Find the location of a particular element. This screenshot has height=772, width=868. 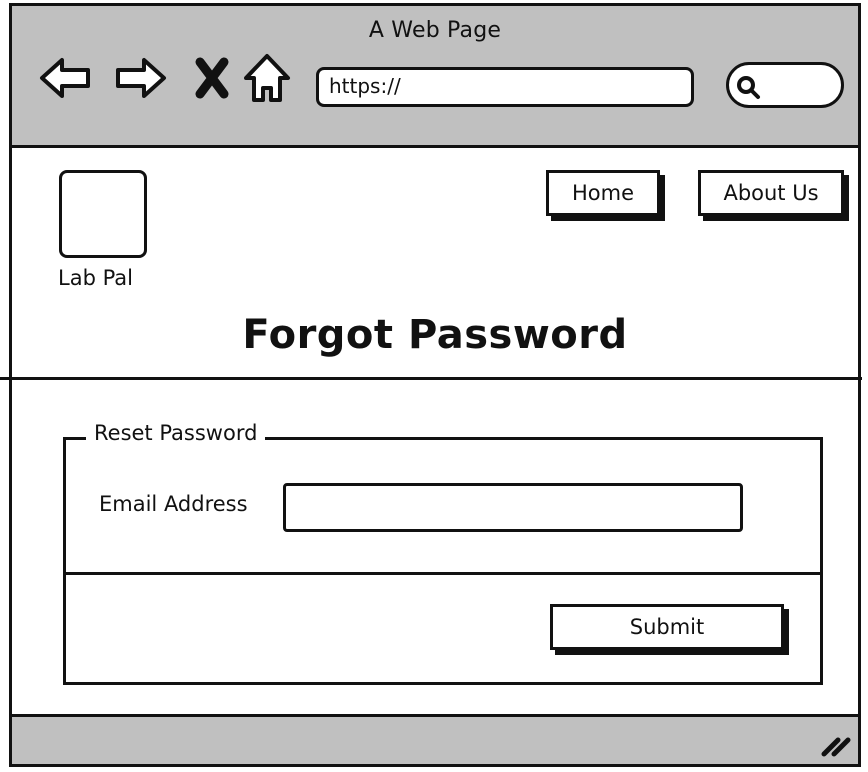

site-logo is located at coordinates (103, 214).